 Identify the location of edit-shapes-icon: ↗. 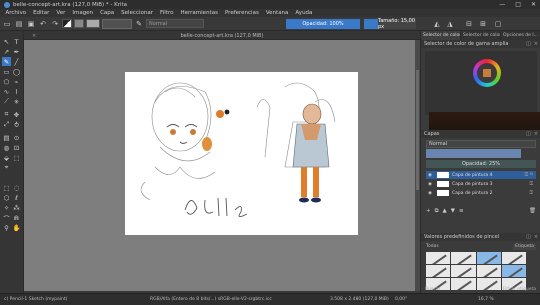
(6, 51).